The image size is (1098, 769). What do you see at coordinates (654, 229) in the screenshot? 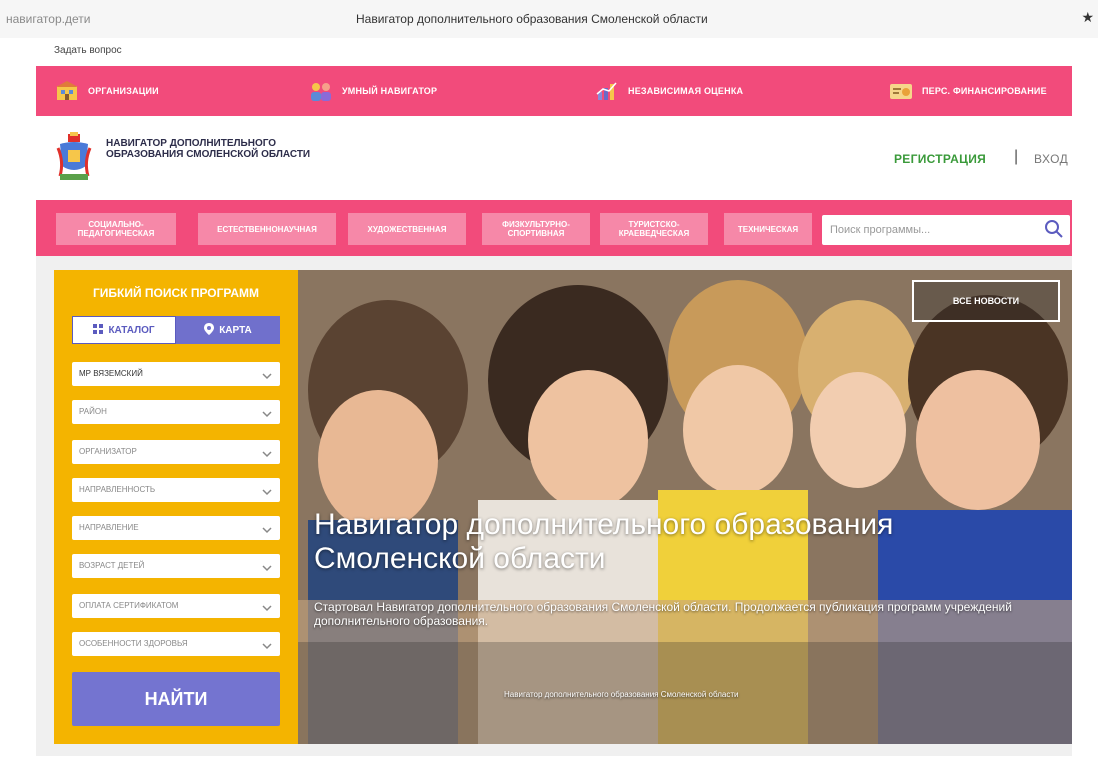
I see `category-tourism-local-history: ТУРИСТСКО-КРАЕВЕДЧЕСКАЯ` at bounding box center [654, 229].